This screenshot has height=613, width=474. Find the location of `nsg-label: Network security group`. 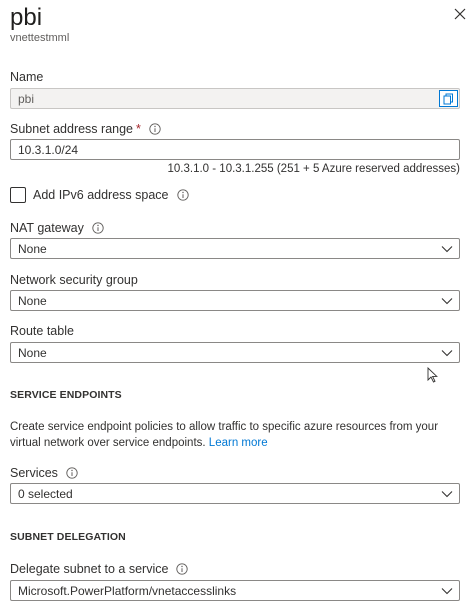

nsg-label: Network security group is located at coordinates (74, 280).